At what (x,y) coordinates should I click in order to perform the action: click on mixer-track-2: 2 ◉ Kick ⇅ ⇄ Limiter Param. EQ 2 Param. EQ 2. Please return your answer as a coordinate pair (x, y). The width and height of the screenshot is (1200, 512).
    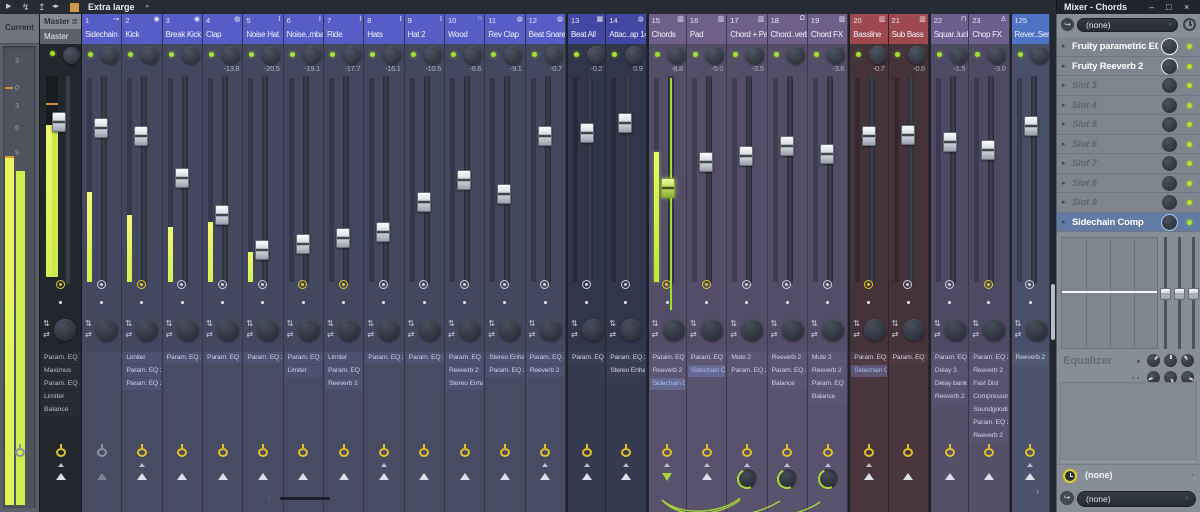
    Looking at the image, I should click on (142, 263).